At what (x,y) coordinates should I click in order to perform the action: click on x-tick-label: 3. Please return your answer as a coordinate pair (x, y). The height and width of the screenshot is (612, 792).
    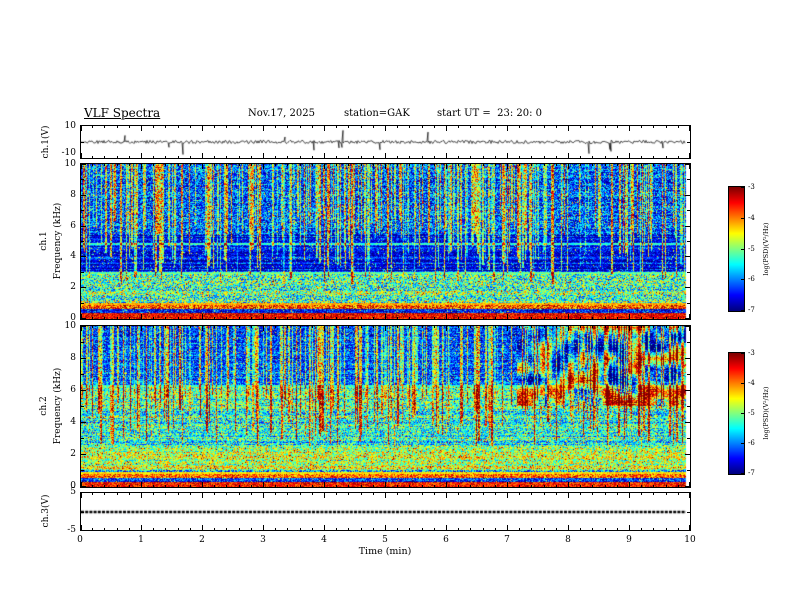
    Looking at the image, I should click on (263, 540).